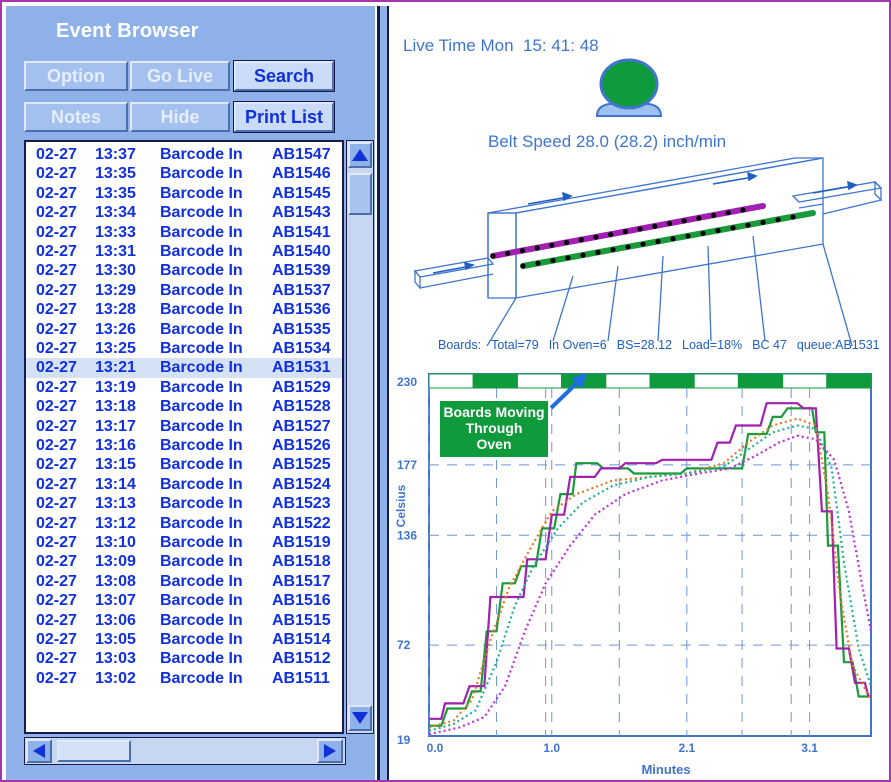 The height and width of the screenshot is (782, 891). Describe the element at coordinates (301, 504) in the screenshot. I see `event-id: AB1523` at that location.